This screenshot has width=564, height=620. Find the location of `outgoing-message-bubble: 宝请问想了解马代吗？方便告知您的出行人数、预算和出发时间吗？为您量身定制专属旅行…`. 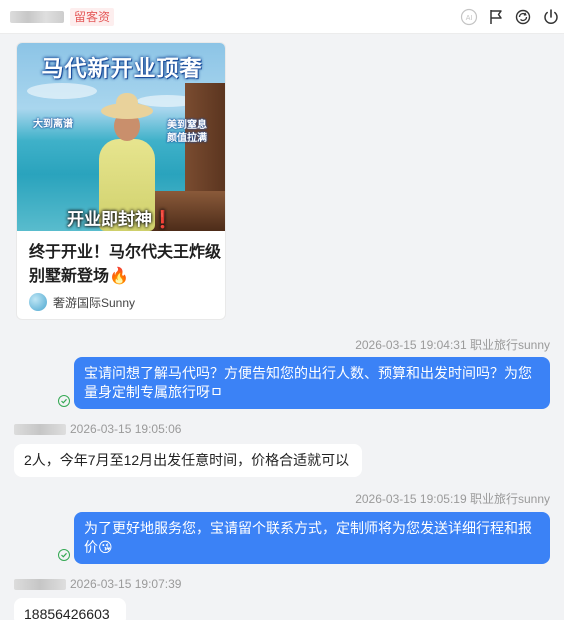

outgoing-message-bubble: 宝请问想了解马代吗？方便告知您的出行人数、预算和出发时间吗？为您量身定制专属旅行… is located at coordinates (312, 383).